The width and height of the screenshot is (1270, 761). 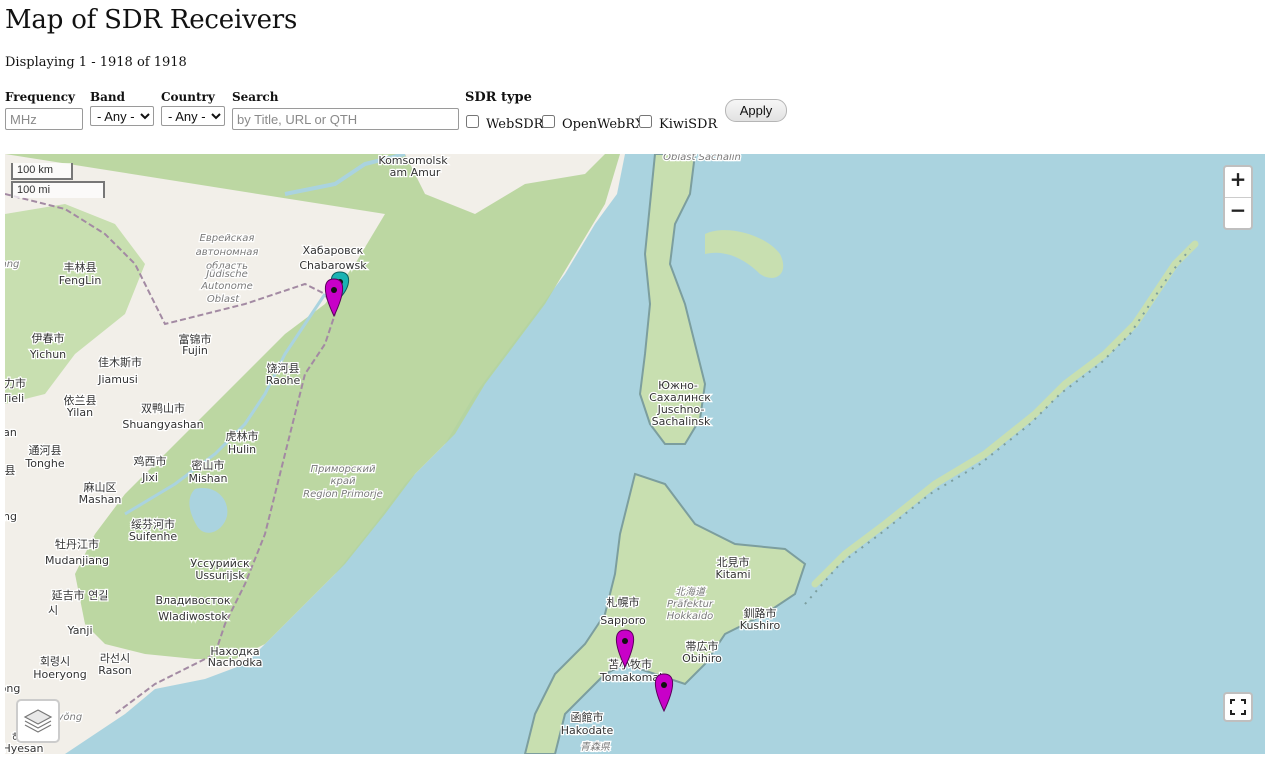 I want to click on layers-icon, so click(x=38, y=721).